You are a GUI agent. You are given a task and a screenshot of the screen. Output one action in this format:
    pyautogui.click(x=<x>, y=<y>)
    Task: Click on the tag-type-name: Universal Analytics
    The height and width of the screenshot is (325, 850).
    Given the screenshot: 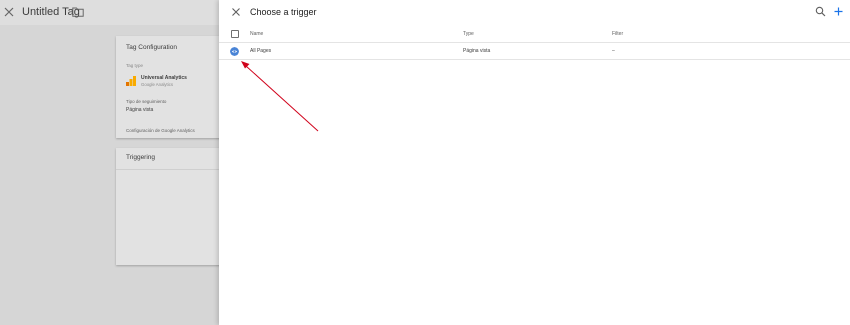 What is the action you would take?
    pyautogui.click(x=164, y=78)
    